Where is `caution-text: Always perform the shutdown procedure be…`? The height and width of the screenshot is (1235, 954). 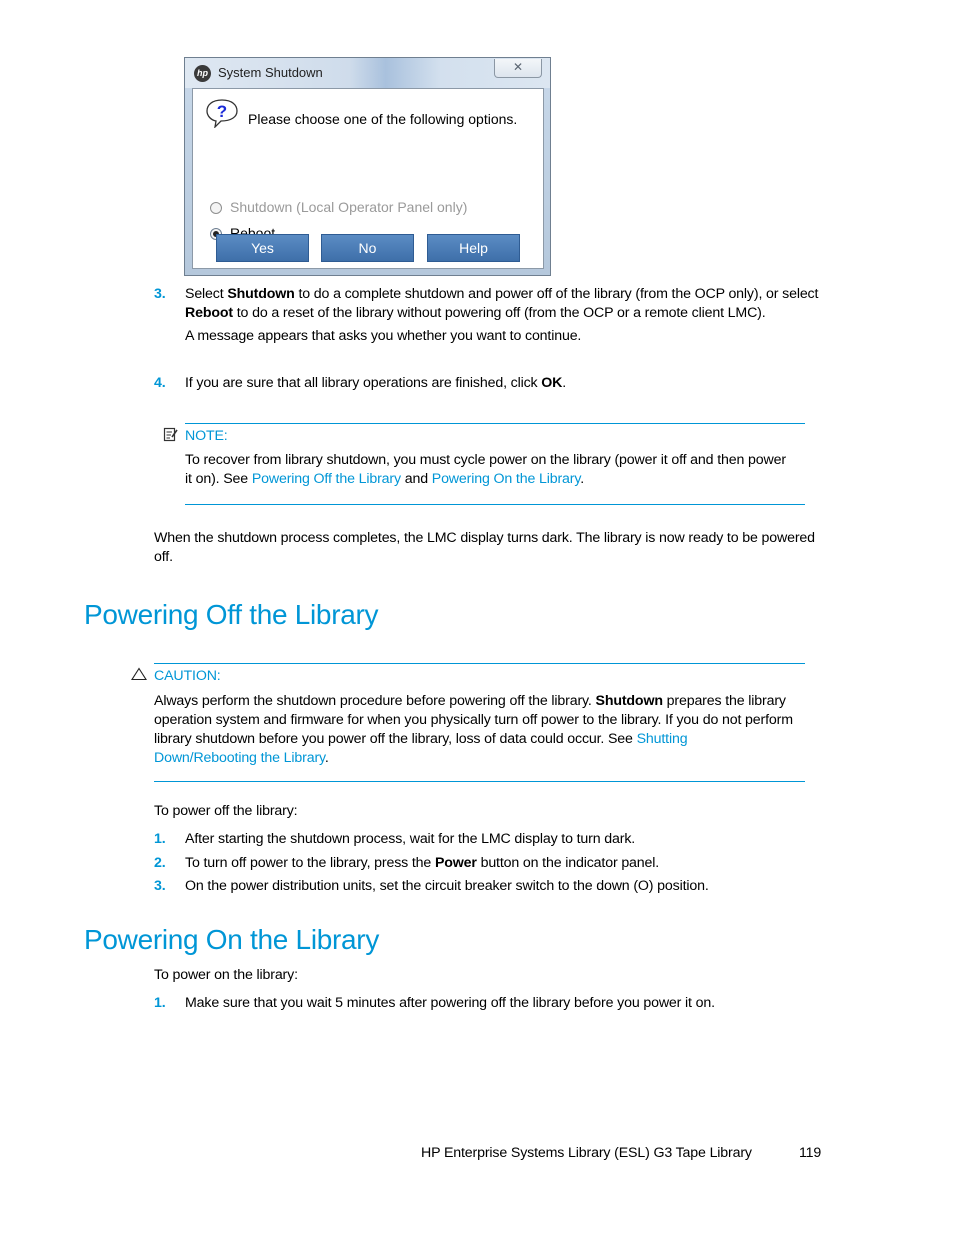 caution-text: Always perform the shutdown procedure be… is located at coordinates (474, 730).